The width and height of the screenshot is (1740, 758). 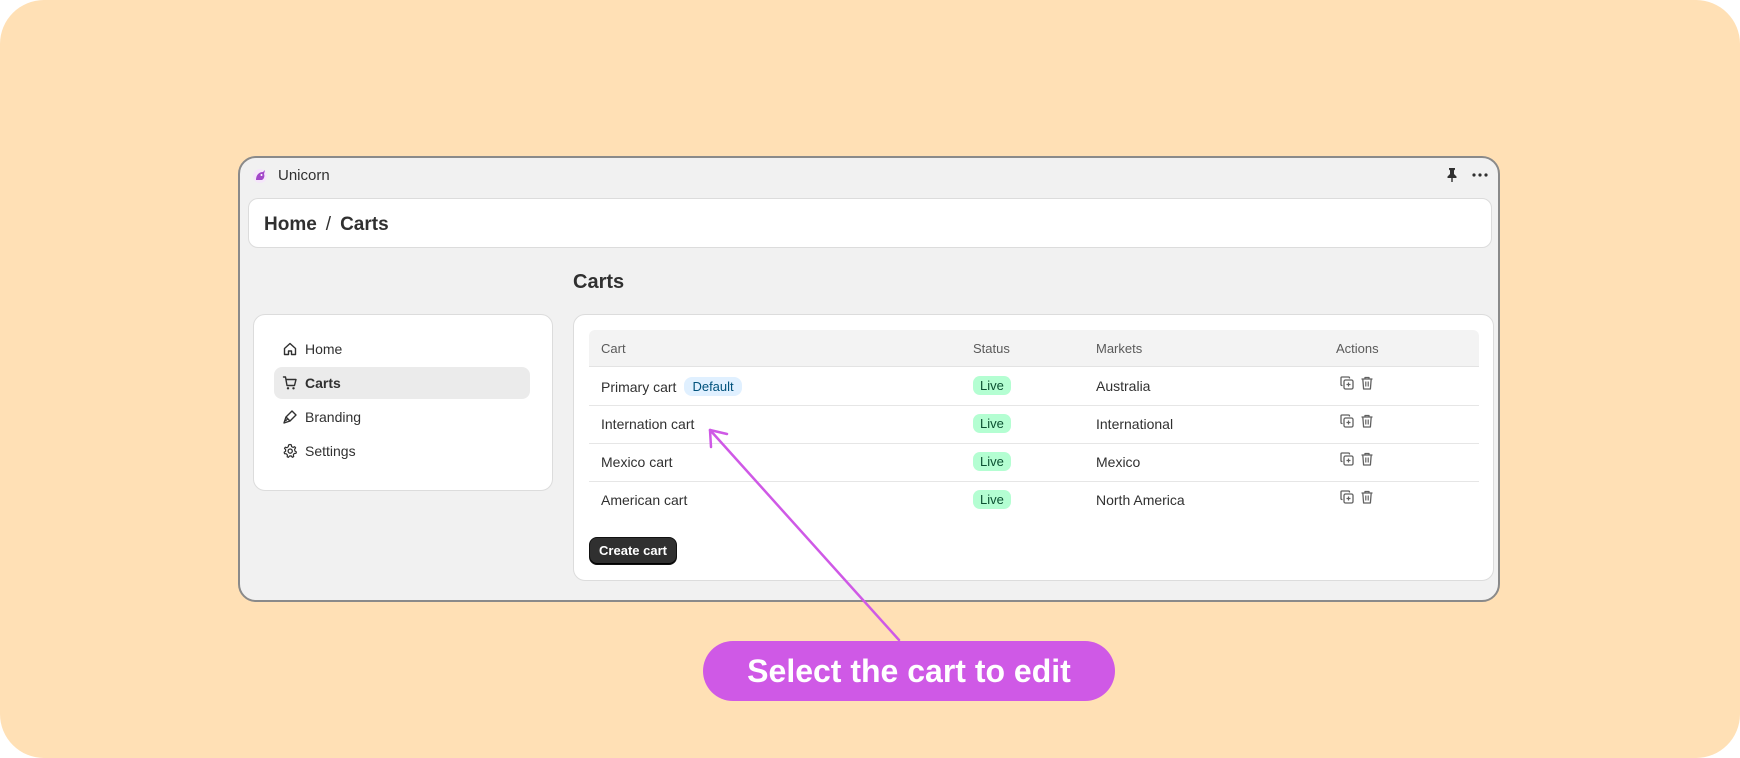 I want to click on cart-icon, so click(x=289, y=383).